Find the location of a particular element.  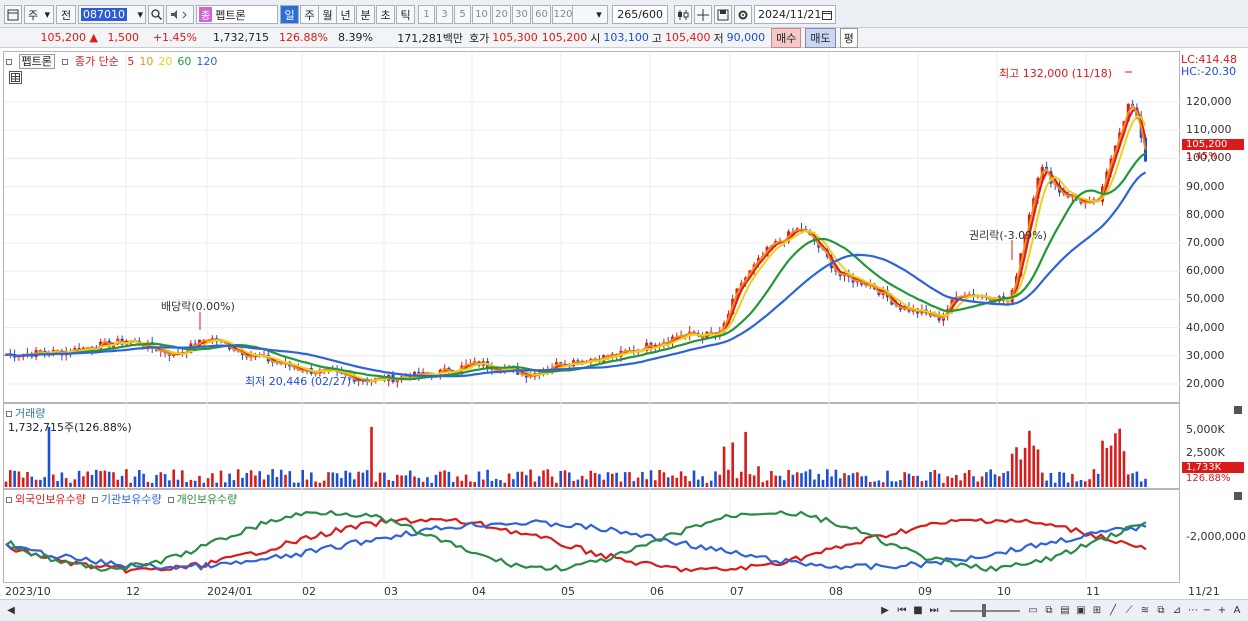

volume-readout: 1,732,715주(126.88%) is located at coordinates (70, 427).